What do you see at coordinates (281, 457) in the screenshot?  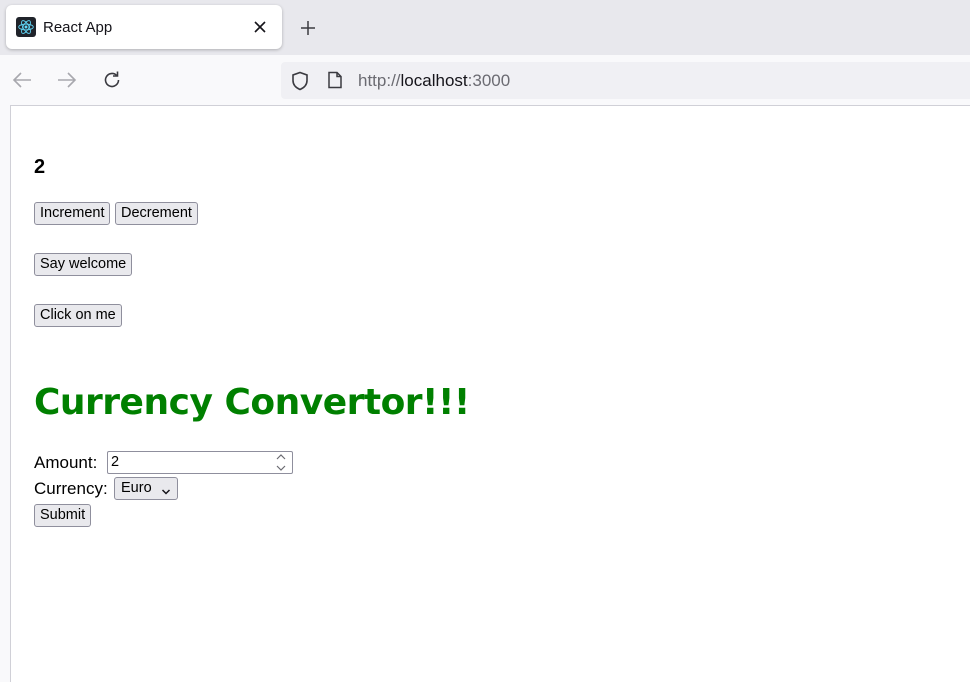 I see `spinner-up-icon` at bounding box center [281, 457].